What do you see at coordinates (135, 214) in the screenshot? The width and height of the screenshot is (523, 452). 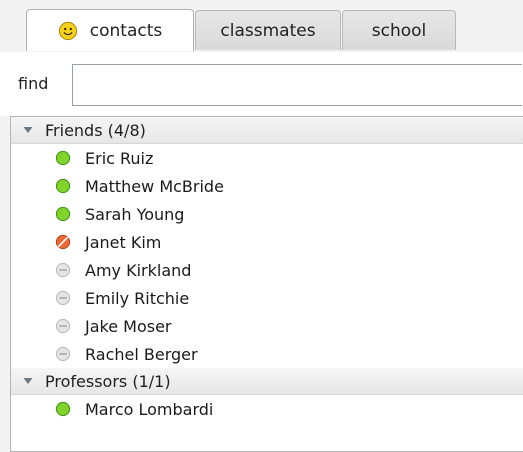 I see `contact-name: Sarah Young` at bounding box center [135, 214].